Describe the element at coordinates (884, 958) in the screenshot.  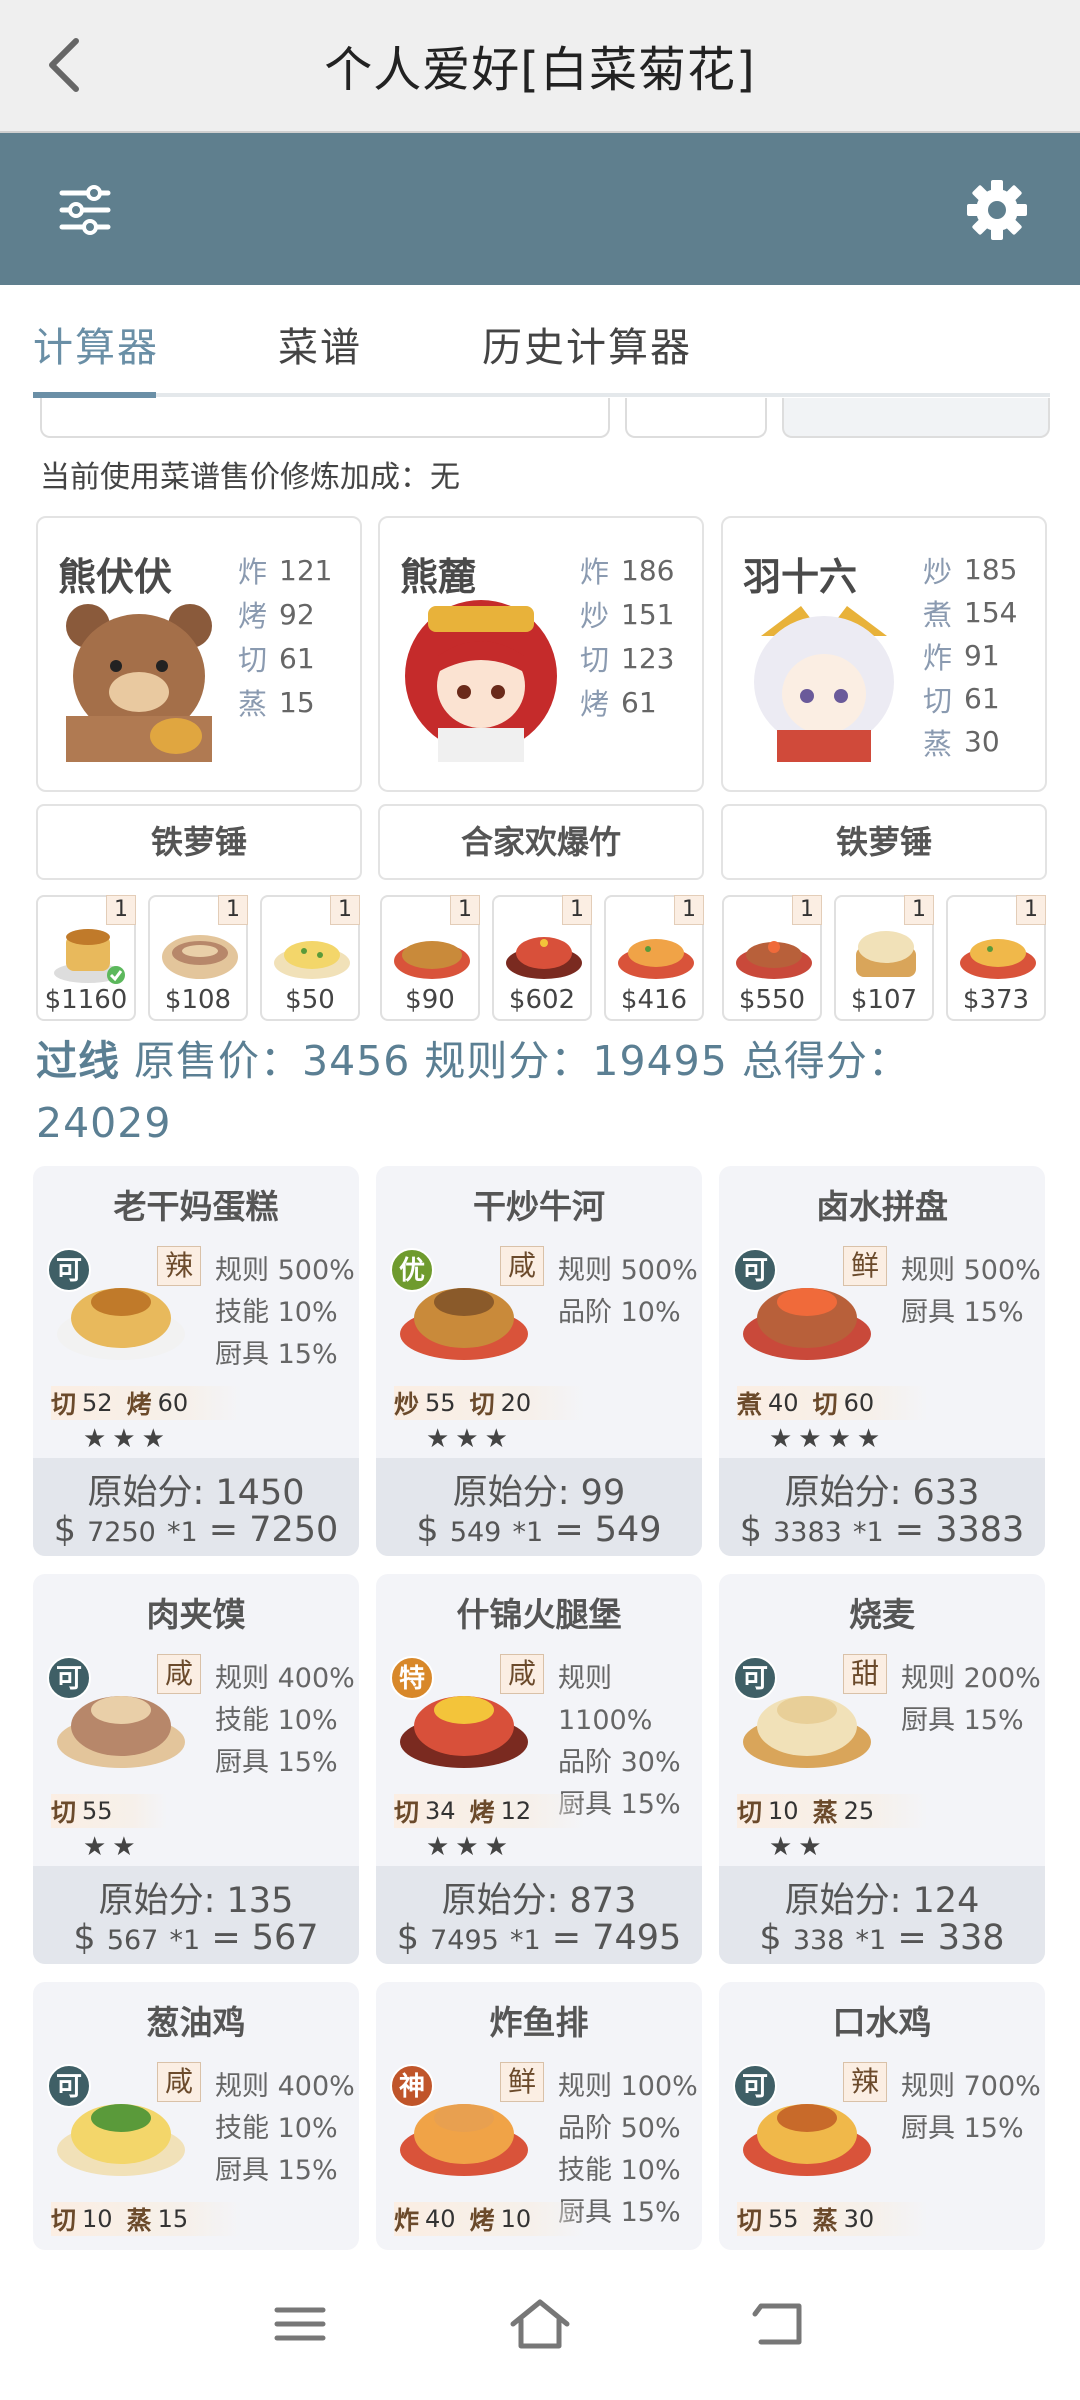
I see `recipe-slot: 1 $107` at that location.